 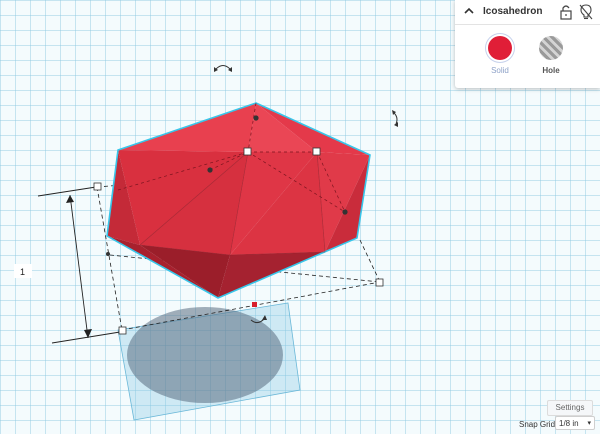 What do you see at coordinates (513, 11) in the screenshot?
I see `shape-name-label: Icosahedron` at bounding box center [513, 11].